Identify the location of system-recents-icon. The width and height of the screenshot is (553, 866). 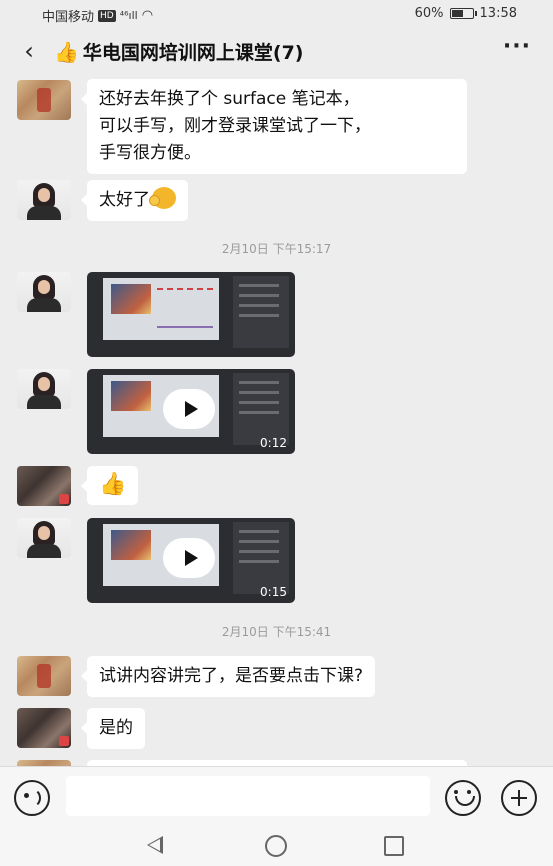
(394, 846).